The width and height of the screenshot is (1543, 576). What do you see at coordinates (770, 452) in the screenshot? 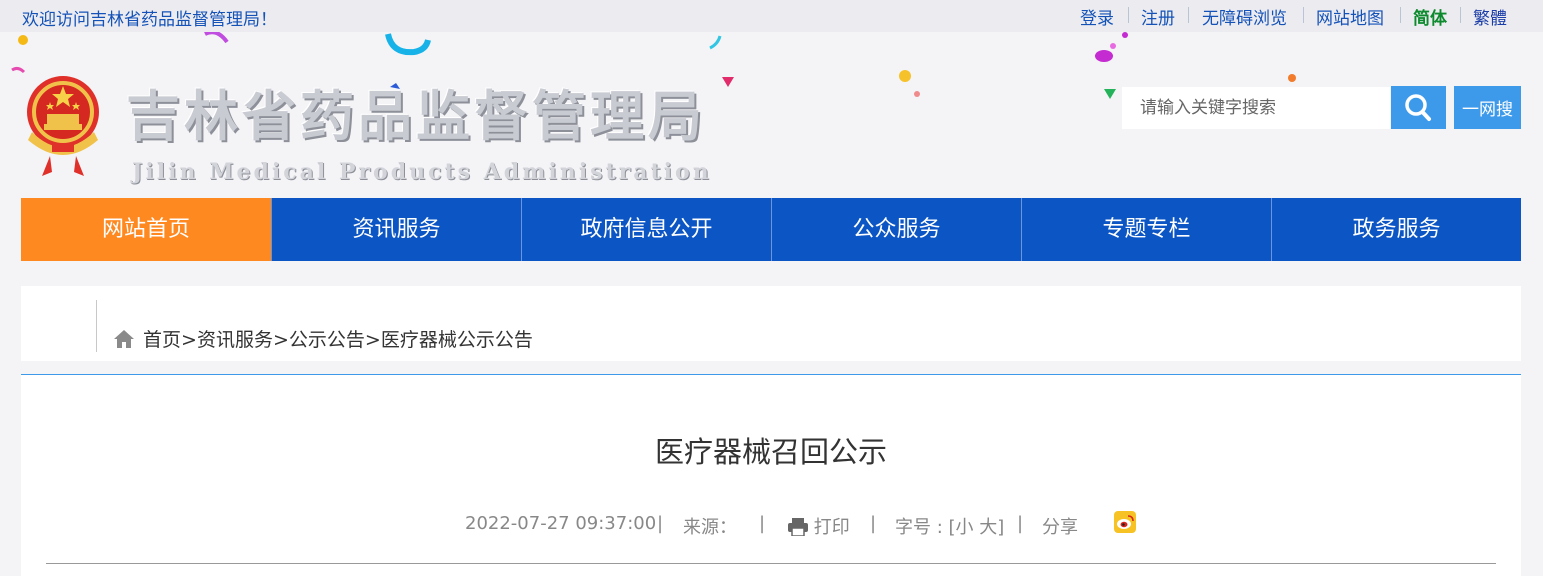
I see `article-title: 医疗器械召回公示` at bounding box center [770, 452].